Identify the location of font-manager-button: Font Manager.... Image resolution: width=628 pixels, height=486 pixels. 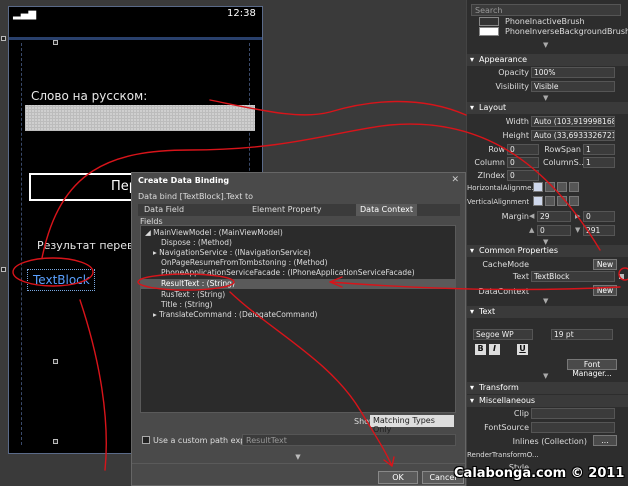
(592, 368).